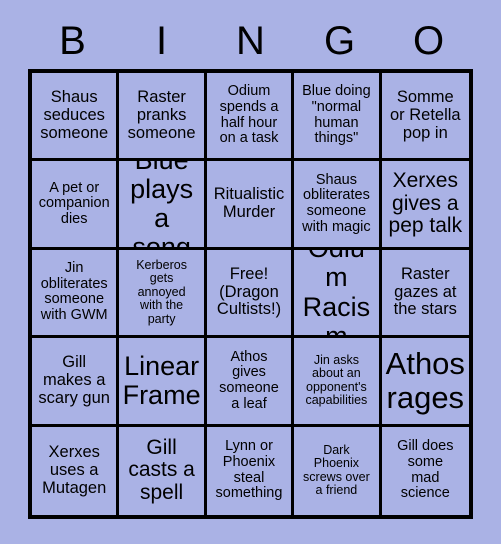  I want to click on bingo-cell-i2: Blue plays a song, so click(163, 205).